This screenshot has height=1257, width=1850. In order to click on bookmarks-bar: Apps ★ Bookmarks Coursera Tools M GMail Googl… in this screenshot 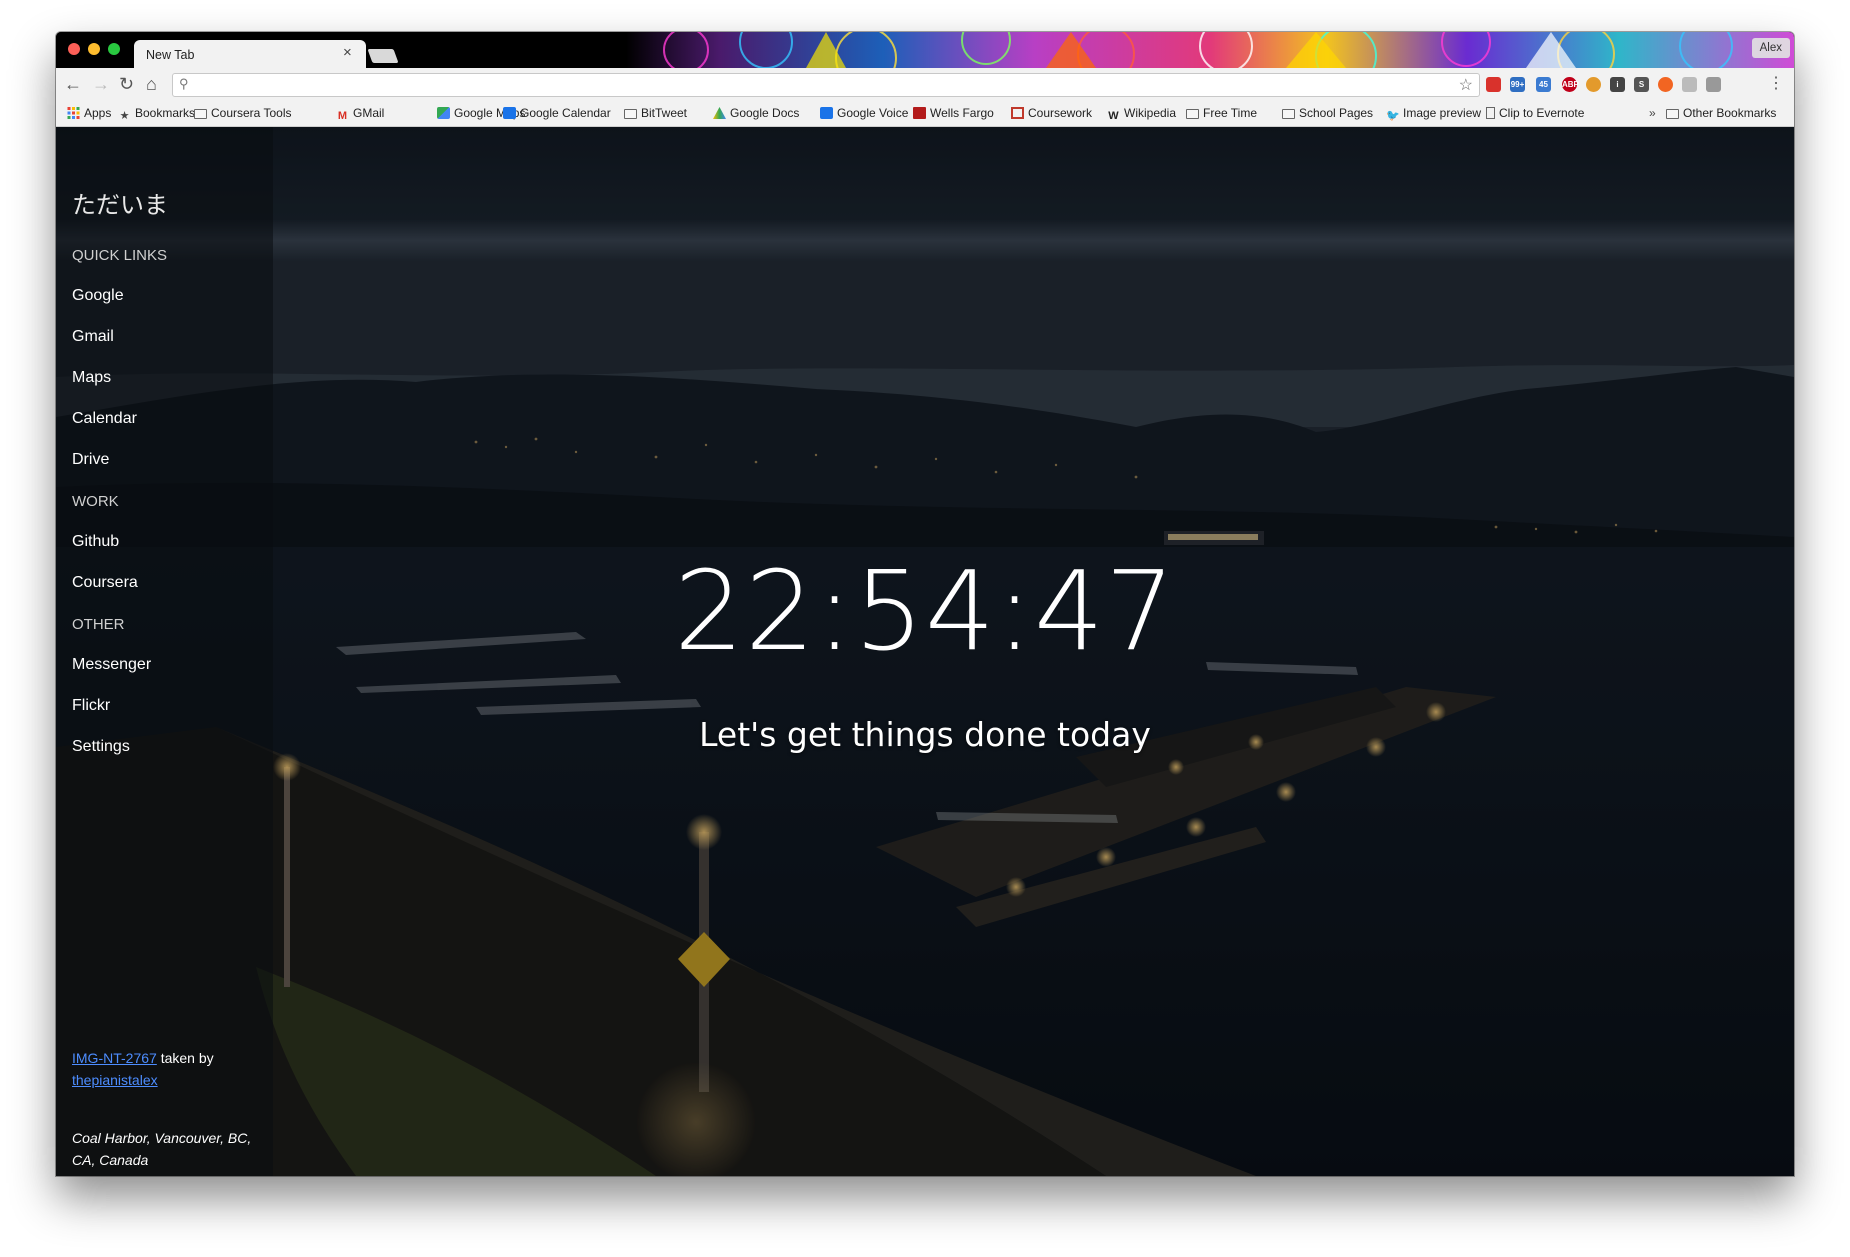, I will do `click(925, 113)`.